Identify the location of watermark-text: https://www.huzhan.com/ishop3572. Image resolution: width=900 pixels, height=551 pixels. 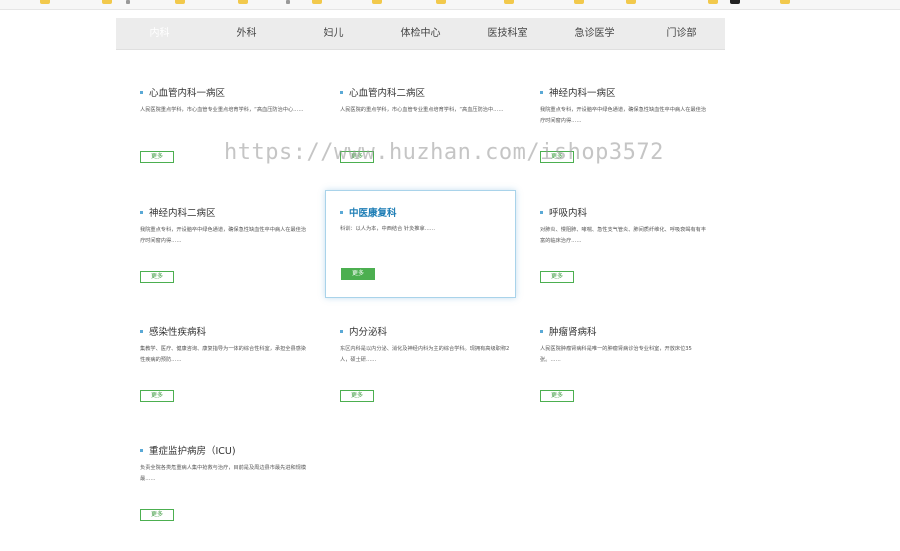
(444, 152).